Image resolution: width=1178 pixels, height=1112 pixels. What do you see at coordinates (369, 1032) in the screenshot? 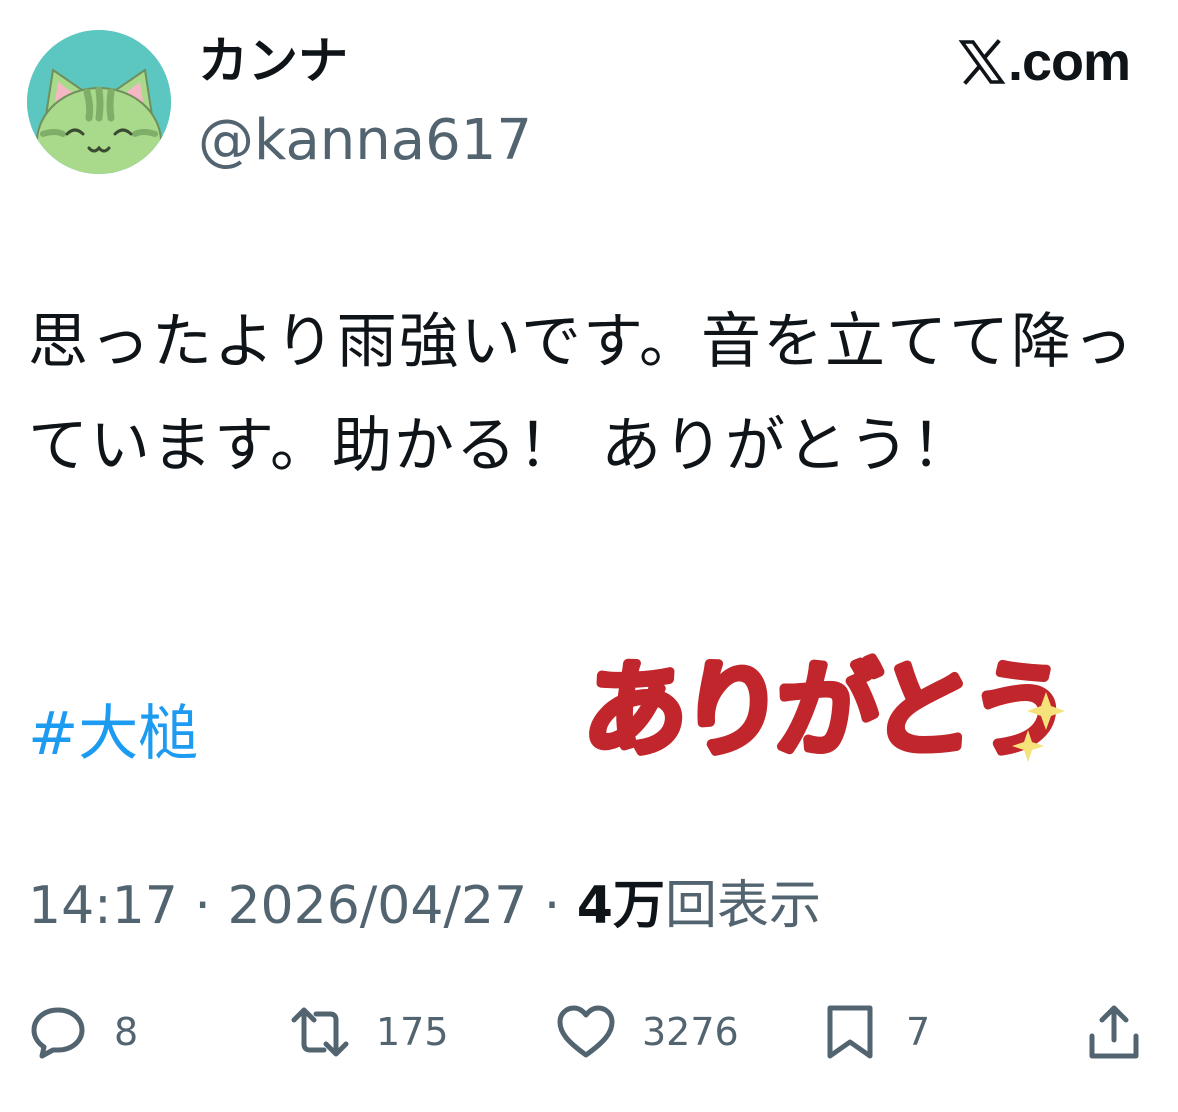
I see `repost-button: 175` at bounding box center [369, 1032].